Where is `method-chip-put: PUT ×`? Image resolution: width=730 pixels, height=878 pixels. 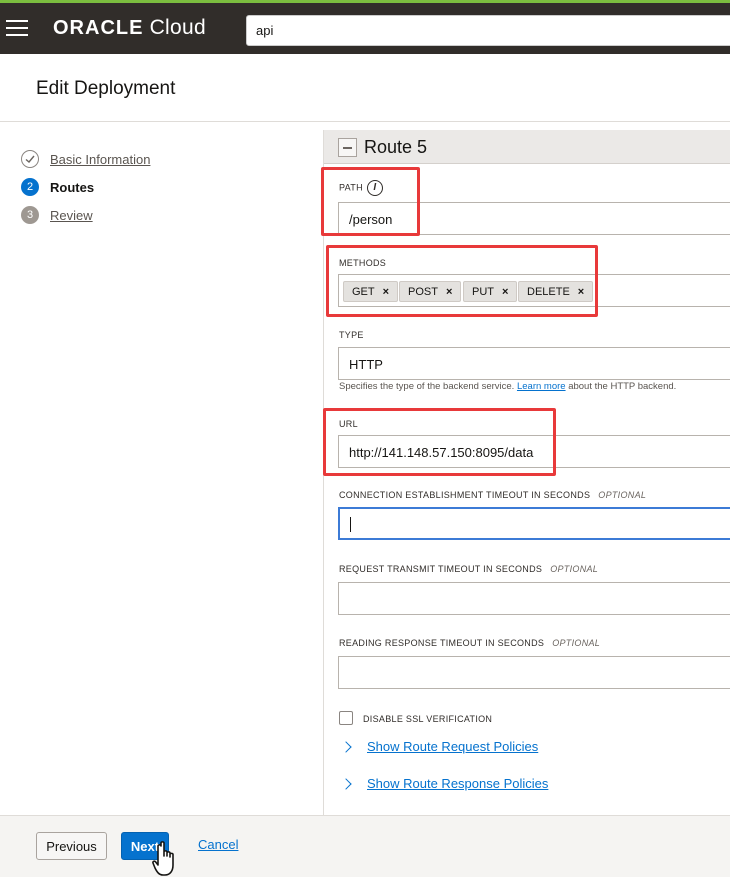 method-chip-put: PUT × is located at coordinates (490, 291).